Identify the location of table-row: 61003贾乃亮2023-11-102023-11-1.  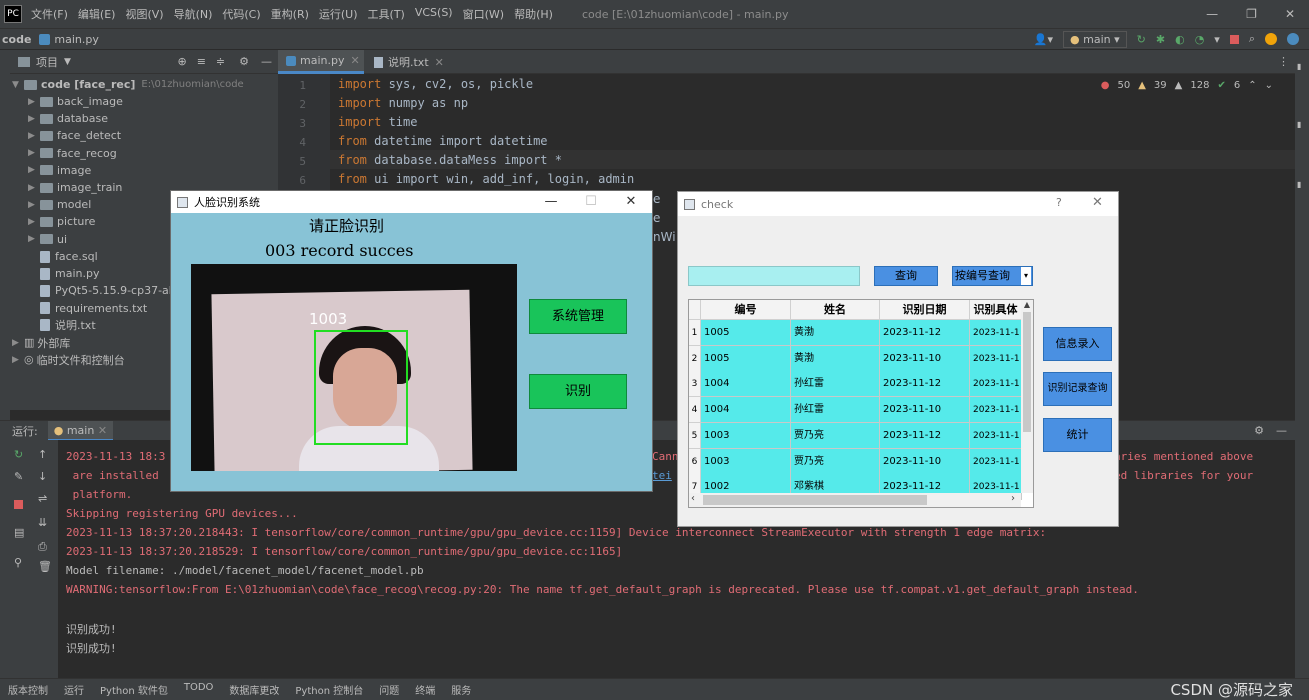
(861, 462).